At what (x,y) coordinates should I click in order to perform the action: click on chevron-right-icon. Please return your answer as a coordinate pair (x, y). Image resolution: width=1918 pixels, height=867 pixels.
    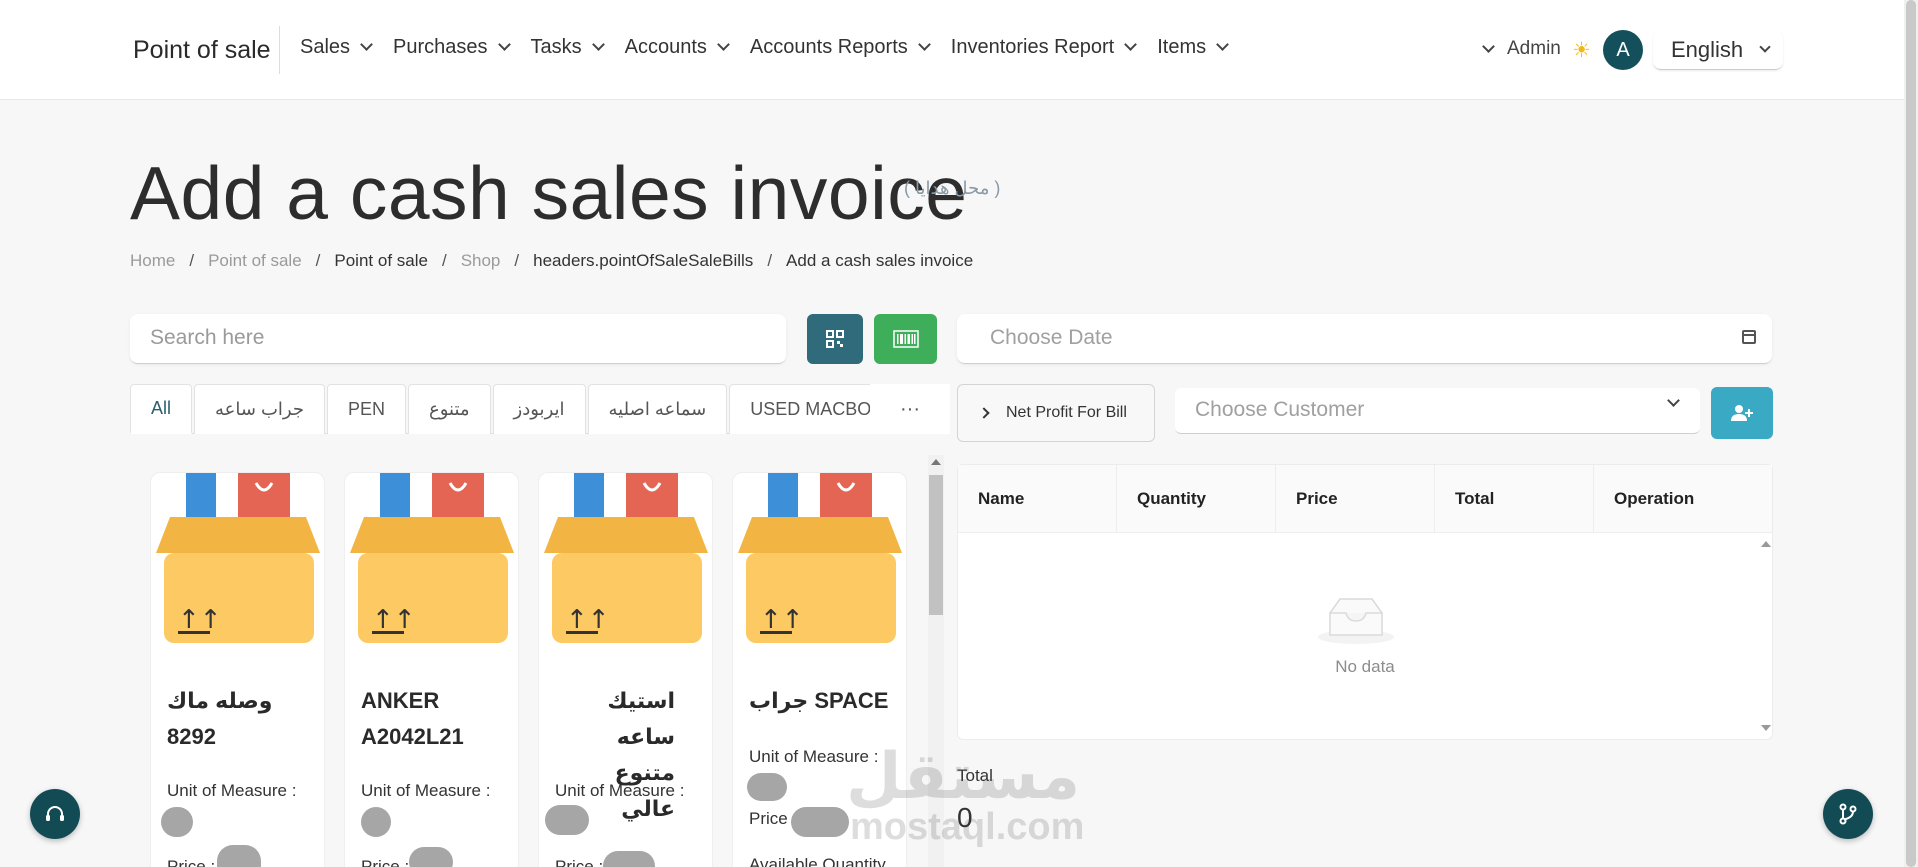
    Looking at the image, I should click on (984, 413).